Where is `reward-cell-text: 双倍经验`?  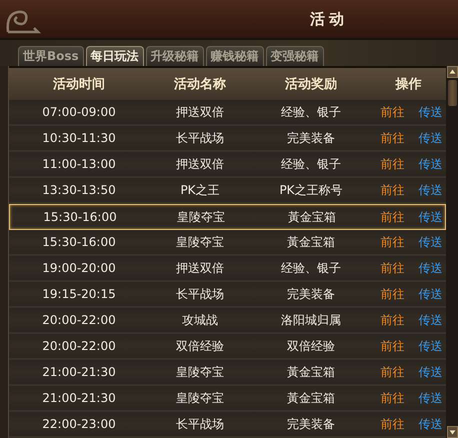 reward-cell-text: 双倍经验 is located at coordinates (311, 346).